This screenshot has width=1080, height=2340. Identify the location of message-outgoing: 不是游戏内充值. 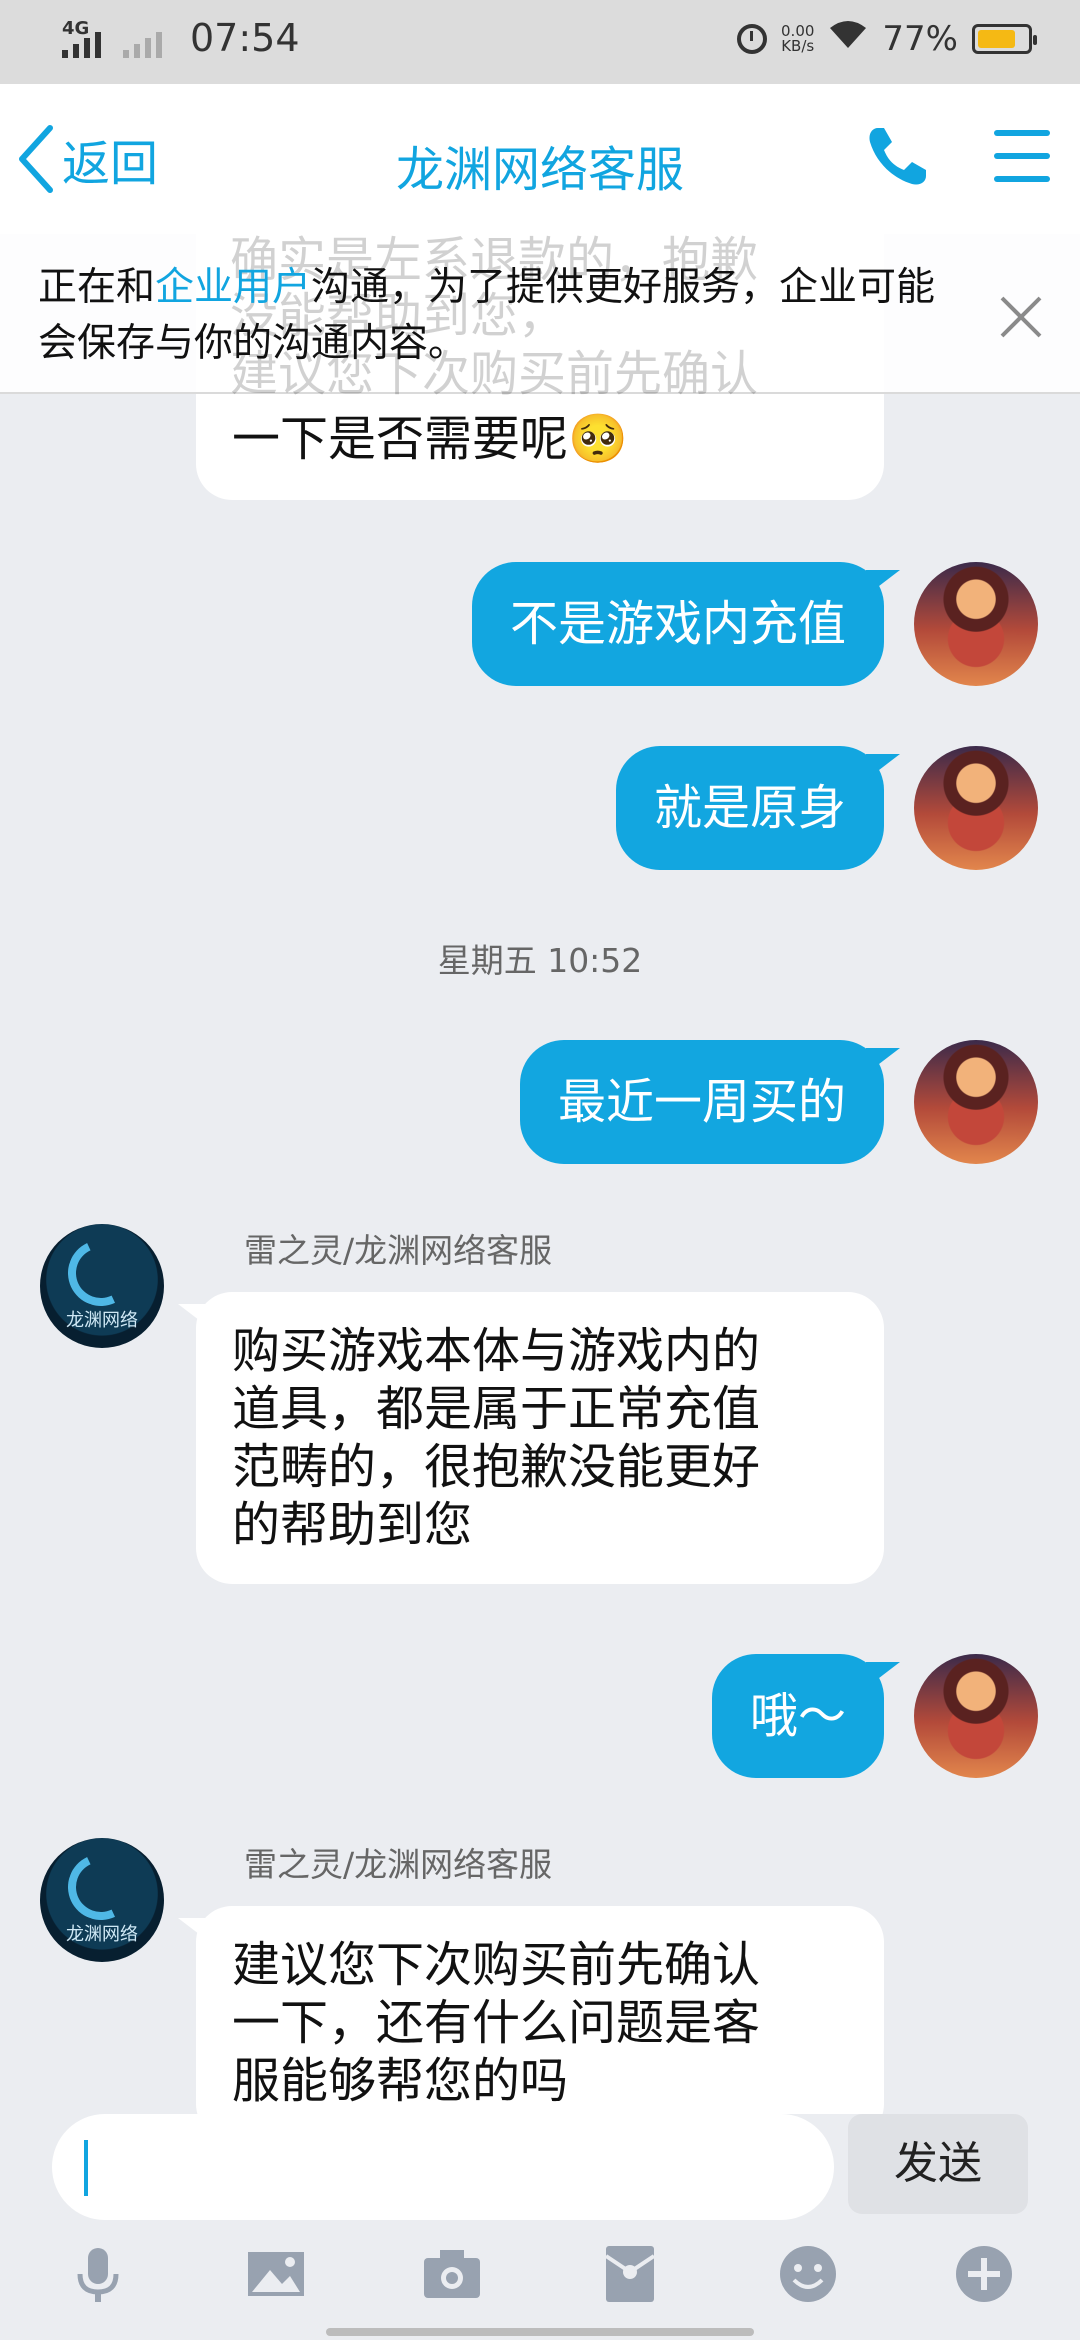
(686, 624).